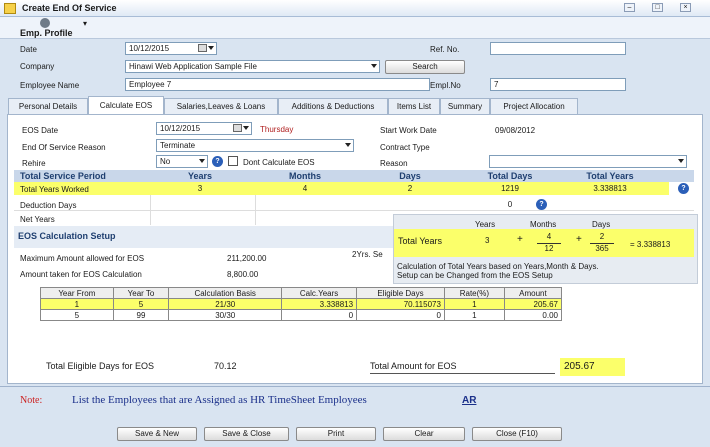  I want to click on months-numerator: 4, so click(549, 236).